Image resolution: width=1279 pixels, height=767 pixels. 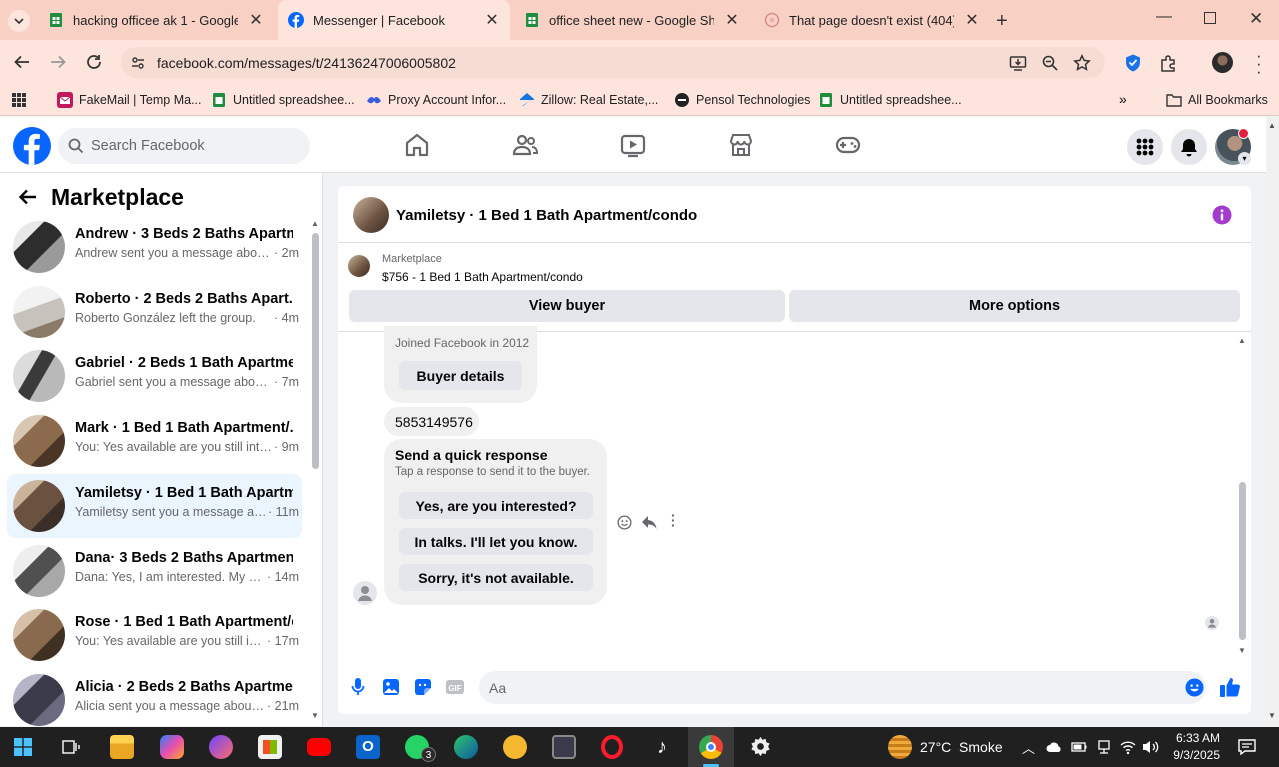 What do you see at coordinates (32, 146) in the screenshot?
I see `facebook-logo-icon` at bounding box center [32, 146].